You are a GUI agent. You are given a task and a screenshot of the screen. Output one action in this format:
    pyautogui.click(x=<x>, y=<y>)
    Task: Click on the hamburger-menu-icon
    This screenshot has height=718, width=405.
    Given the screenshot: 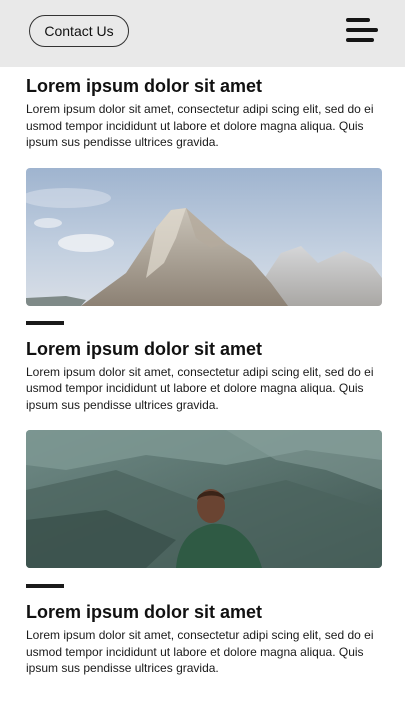 What is the action you would take?
    pyautogui.click(x=362, y=32)
    